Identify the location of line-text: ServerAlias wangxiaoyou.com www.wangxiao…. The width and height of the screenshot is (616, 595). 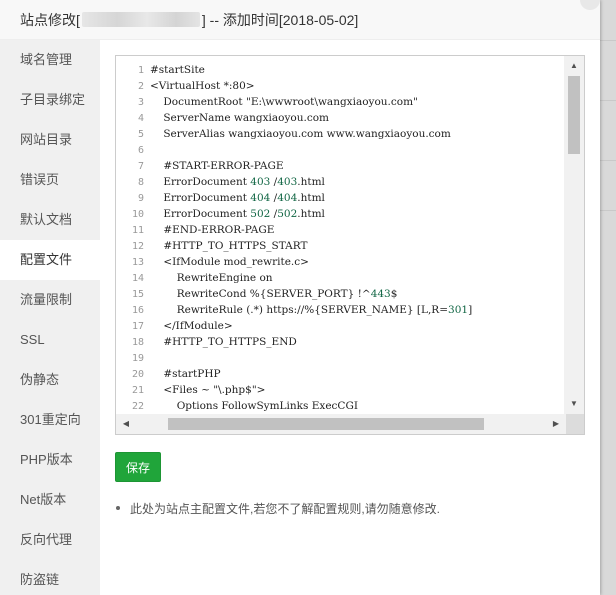
(300, 134).